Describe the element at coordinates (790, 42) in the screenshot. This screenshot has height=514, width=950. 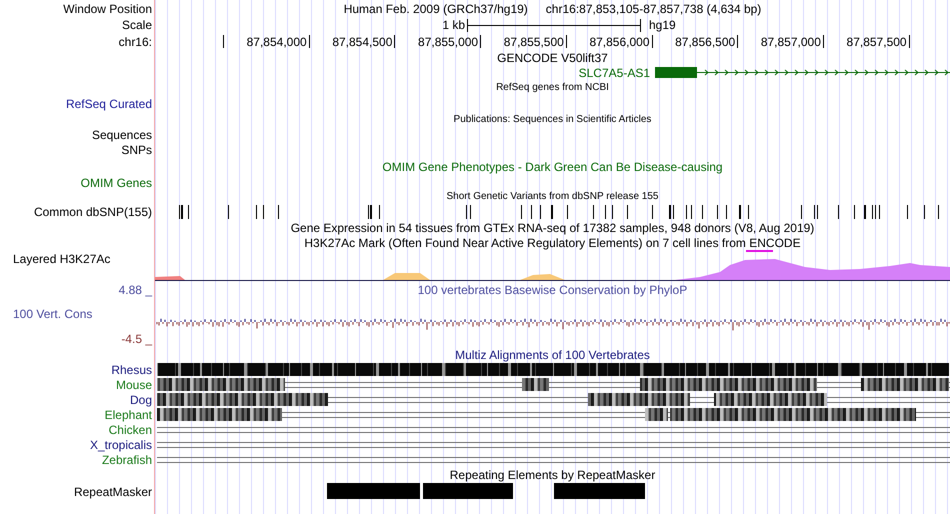
I see `ruler-label: 87,857,000` at that location.